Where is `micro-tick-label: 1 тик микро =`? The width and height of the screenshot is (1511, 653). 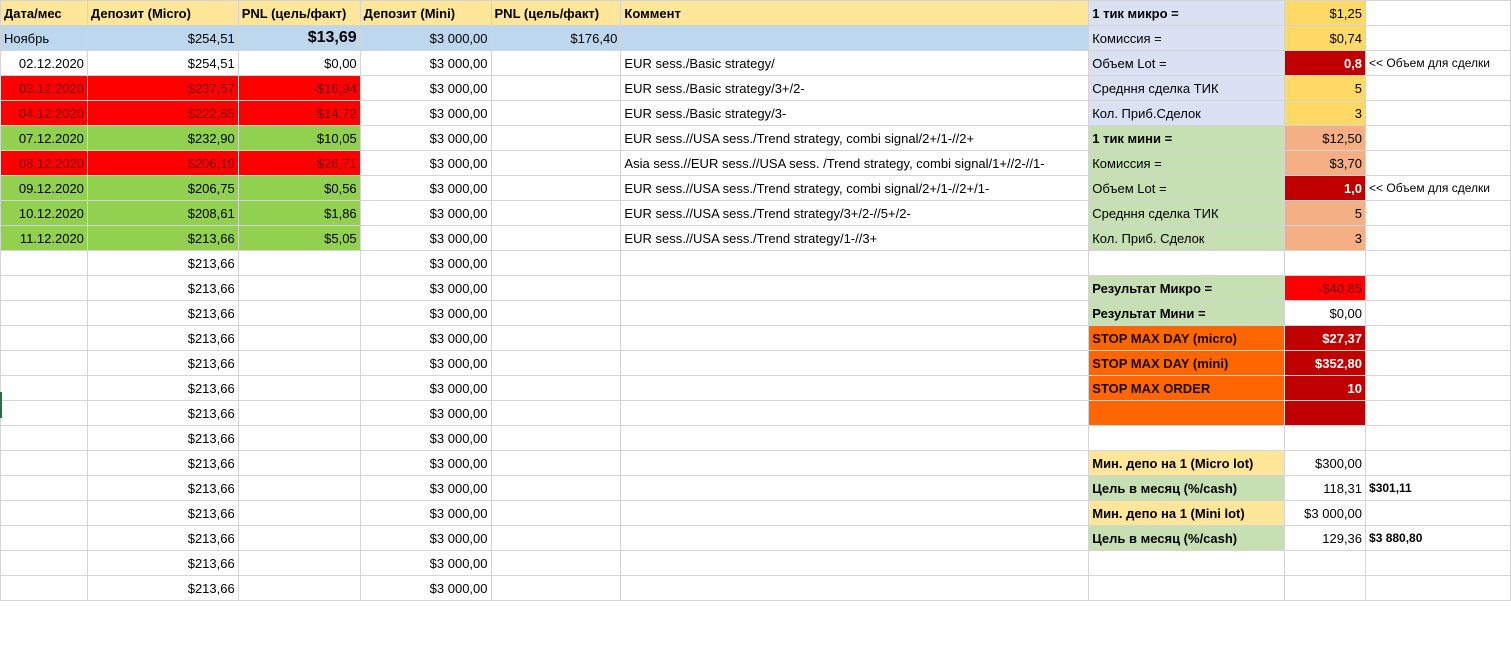
micro-tick-label: 1 тик микро = is located at coordinates (1187, 13).